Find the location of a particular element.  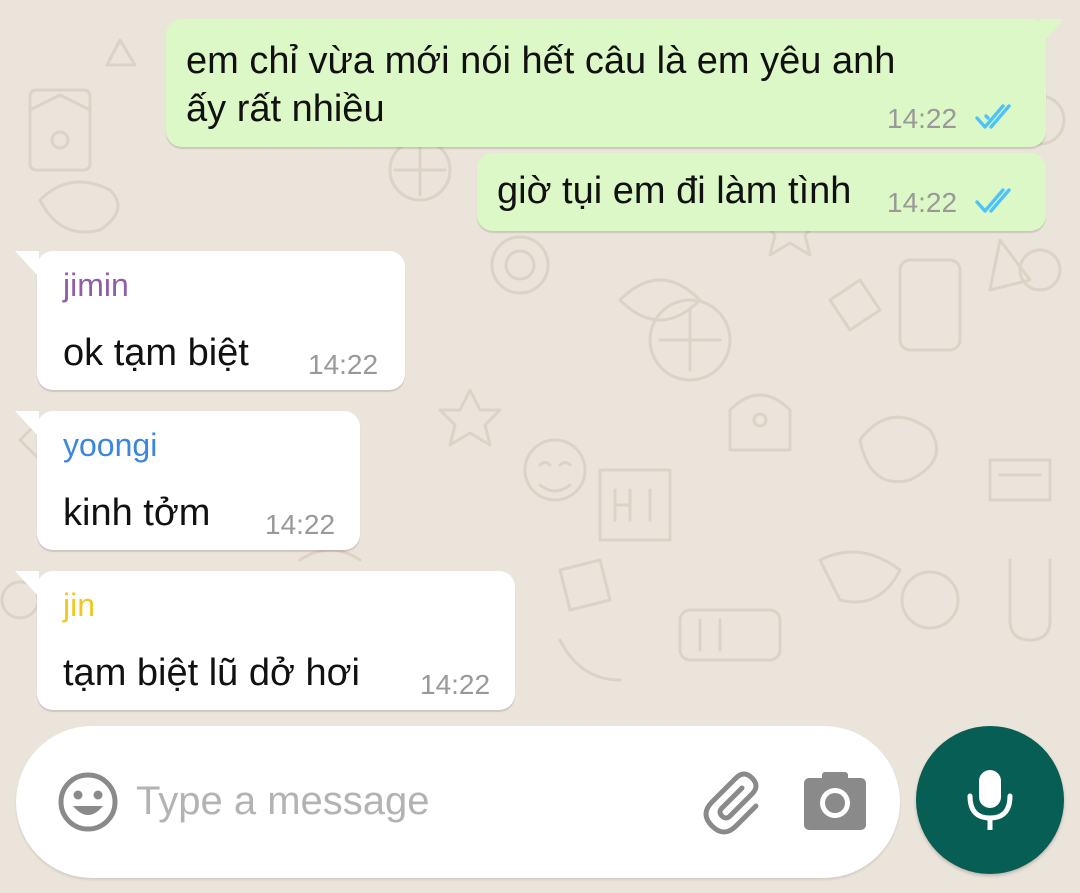

message-text: ok tạm biệt is located at coordinates (156, 353).